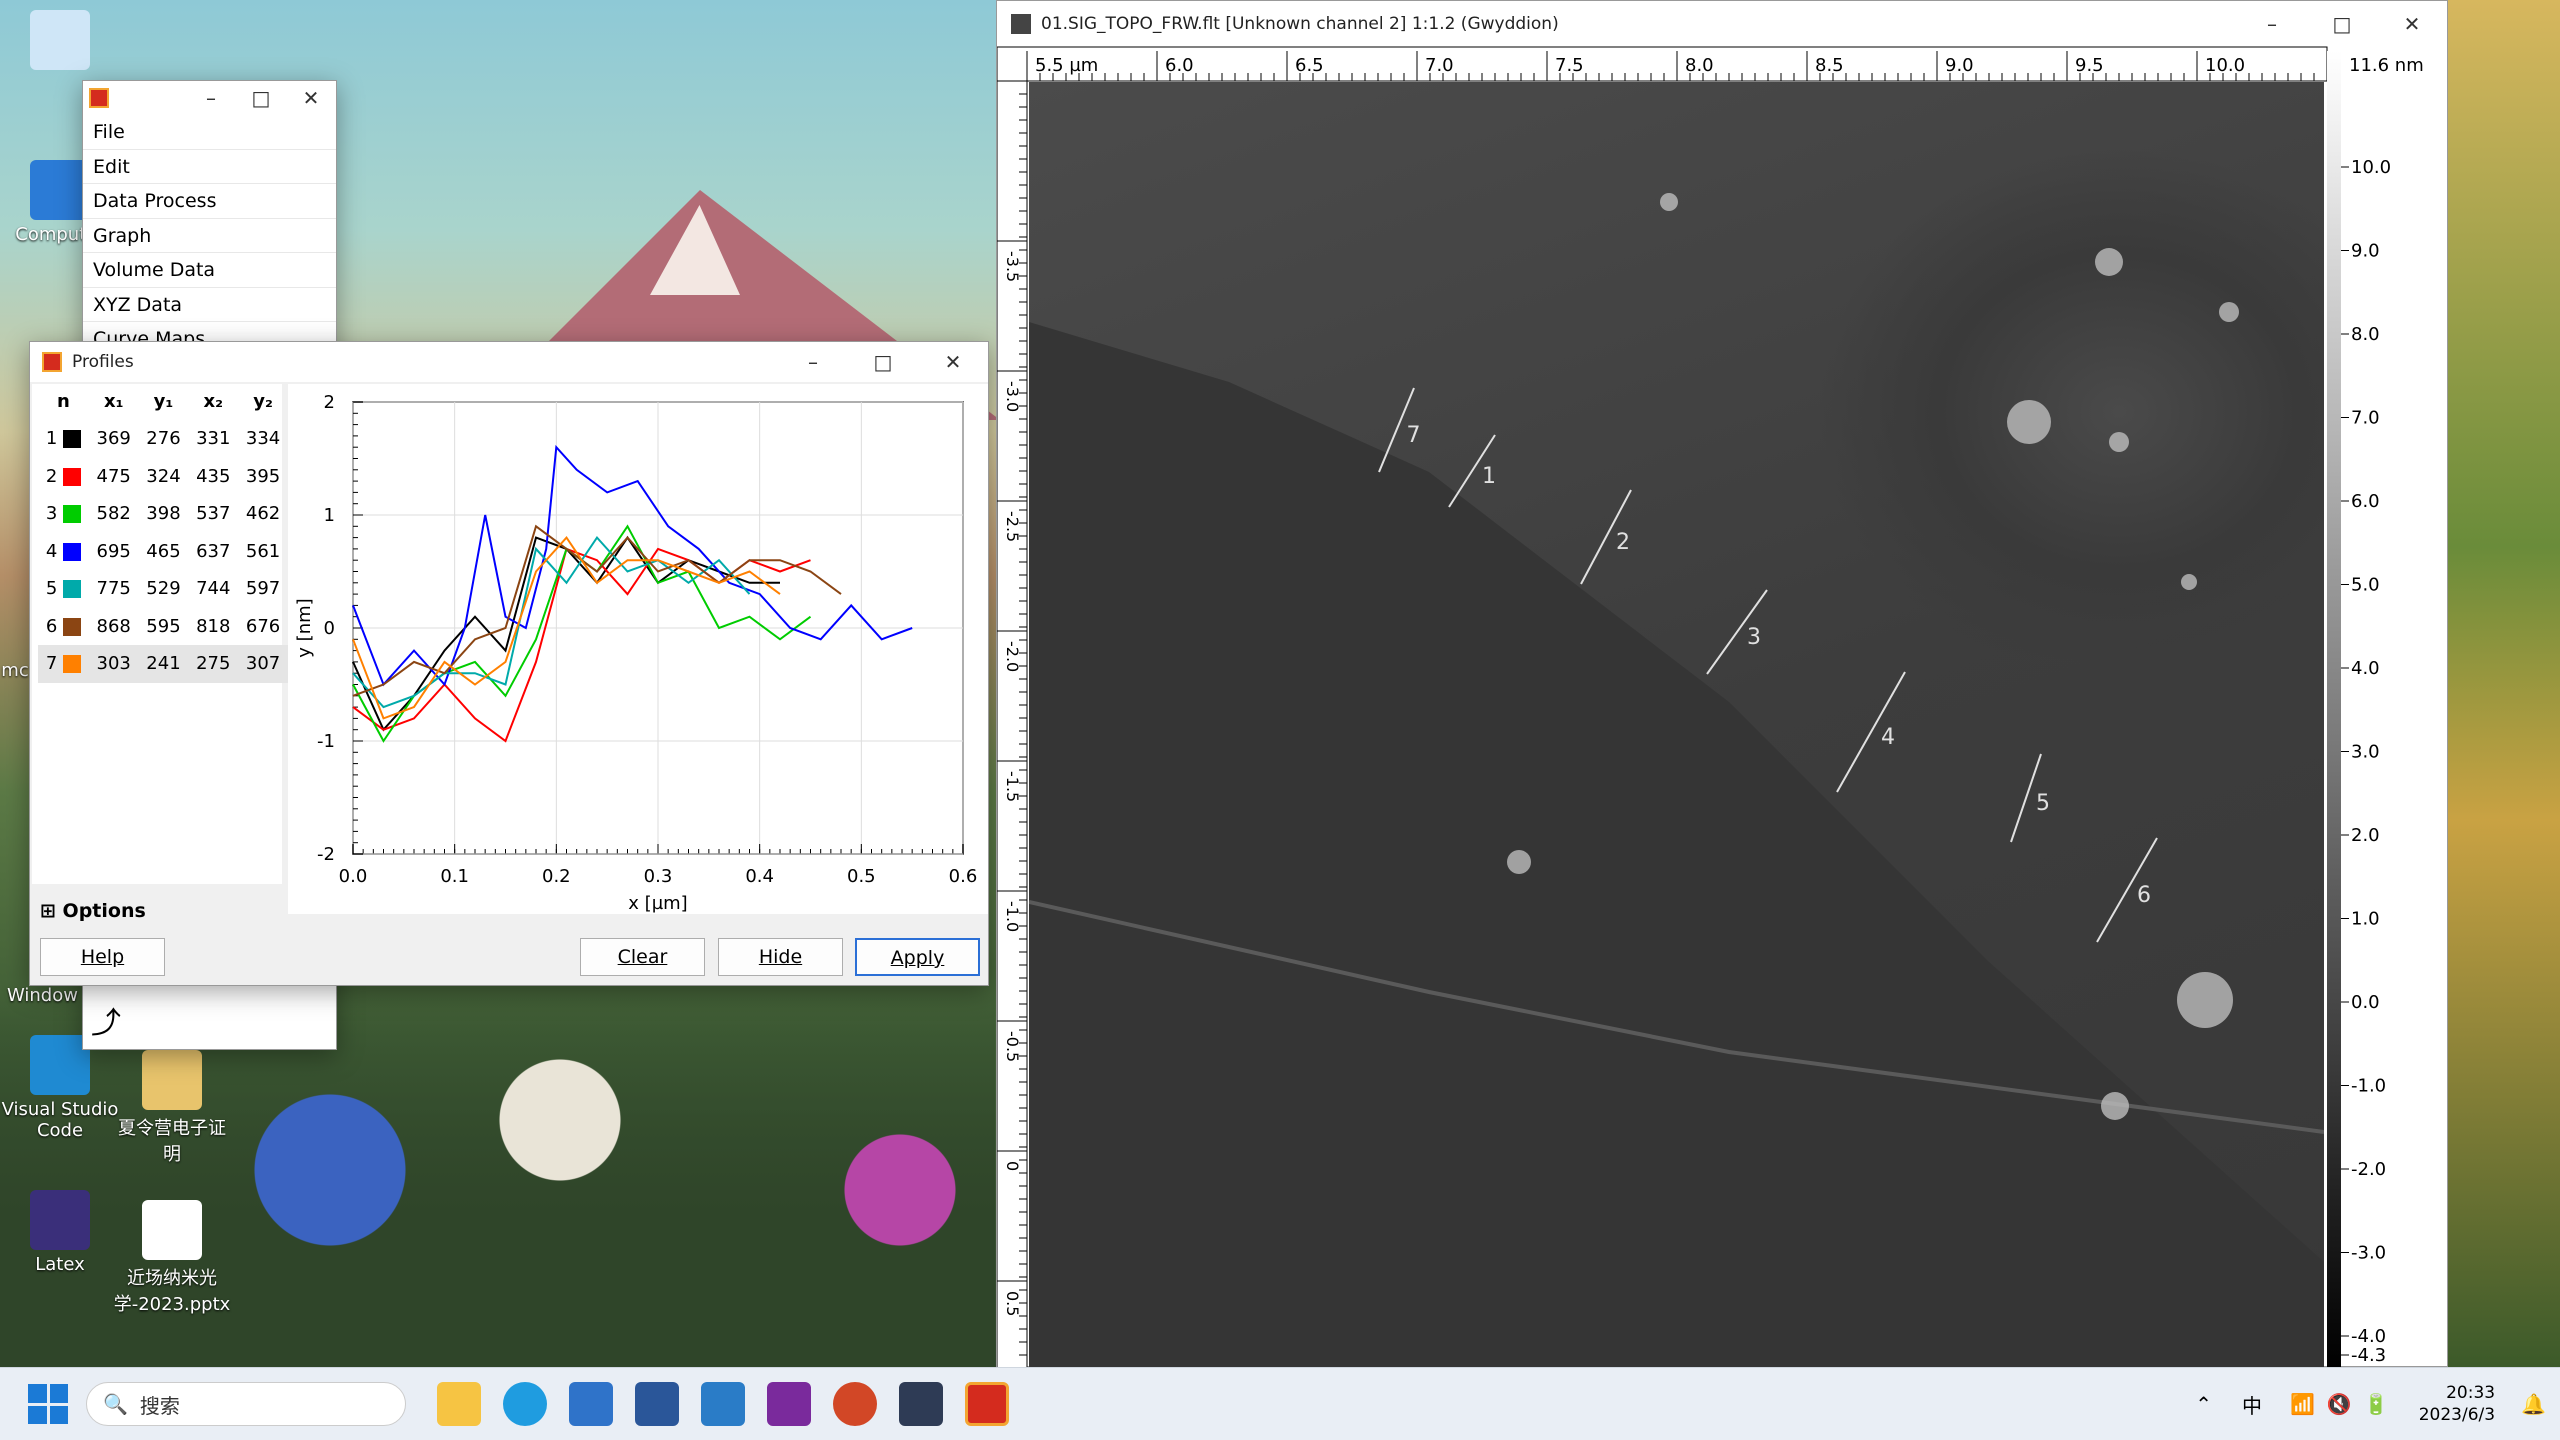 Image resolution: width=2560 pixels, height=1440 pixels. I want to click on desktop-icon-partial-mc: mc, so click(15, 670).